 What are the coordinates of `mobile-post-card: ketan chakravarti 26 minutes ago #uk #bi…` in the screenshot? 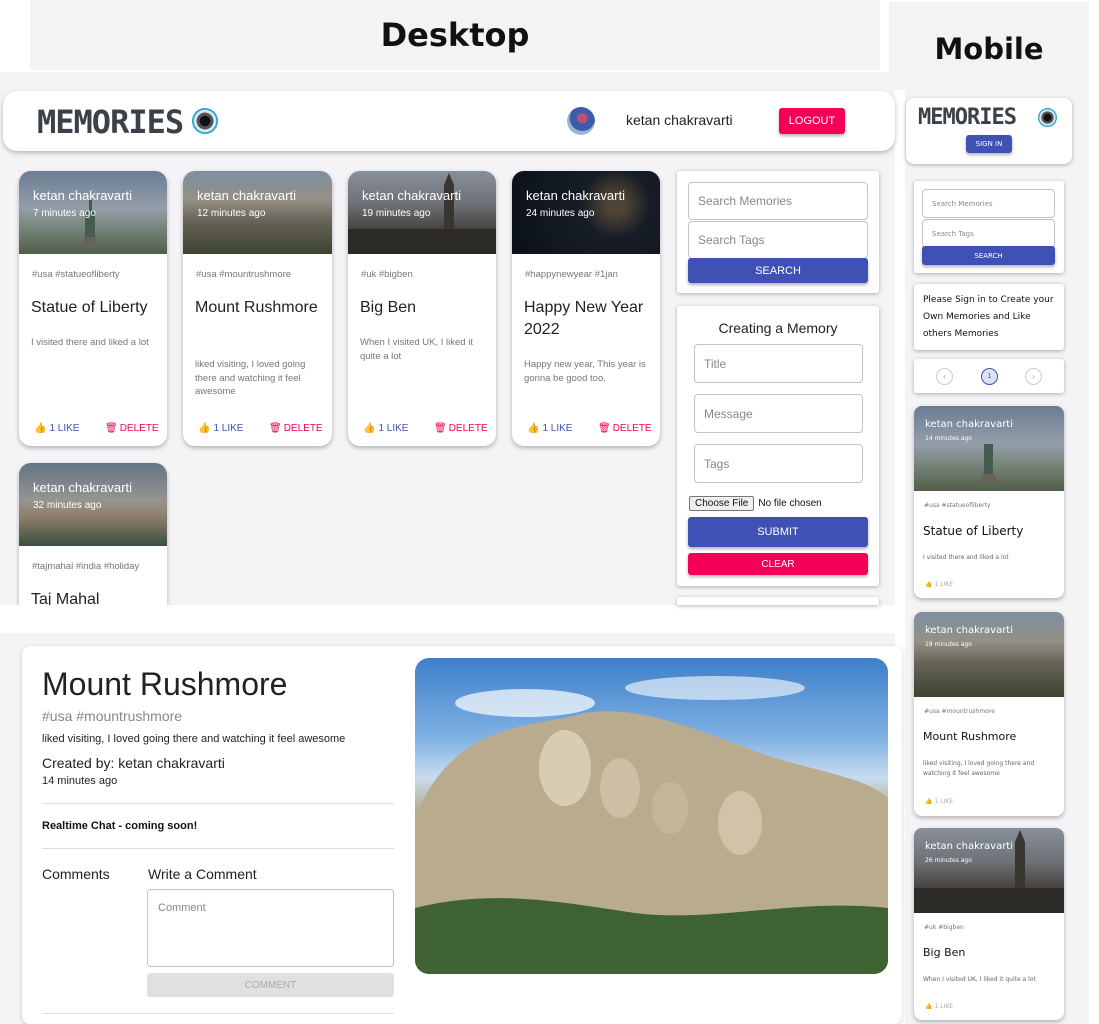 It's located at (989, 924).